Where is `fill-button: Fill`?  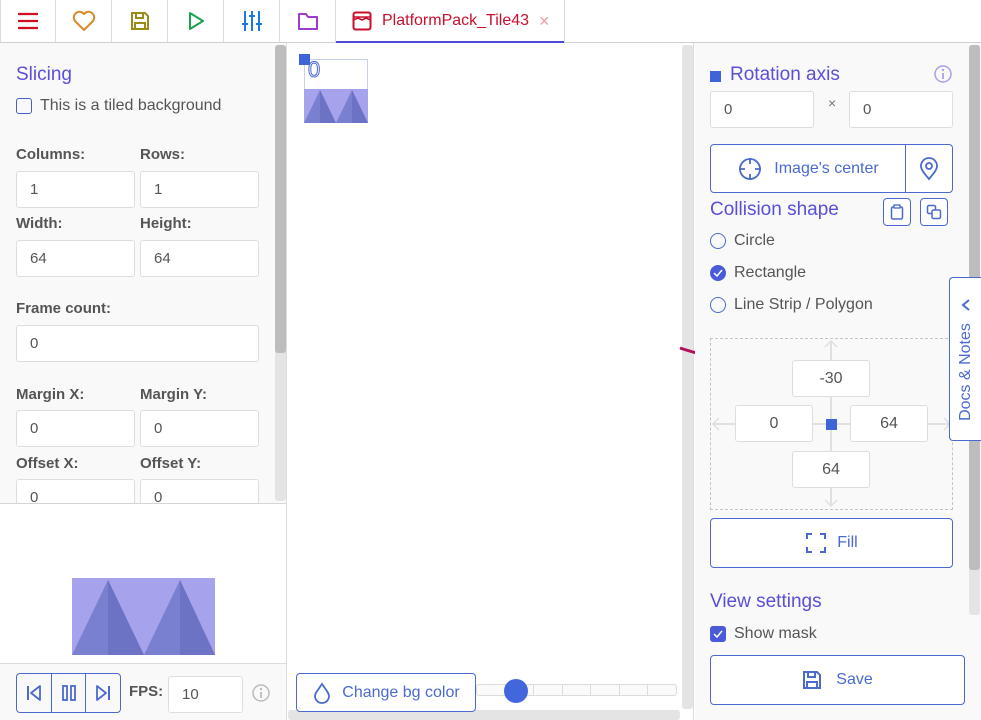 fill-button: Fill is located at coordinates (831, 543).